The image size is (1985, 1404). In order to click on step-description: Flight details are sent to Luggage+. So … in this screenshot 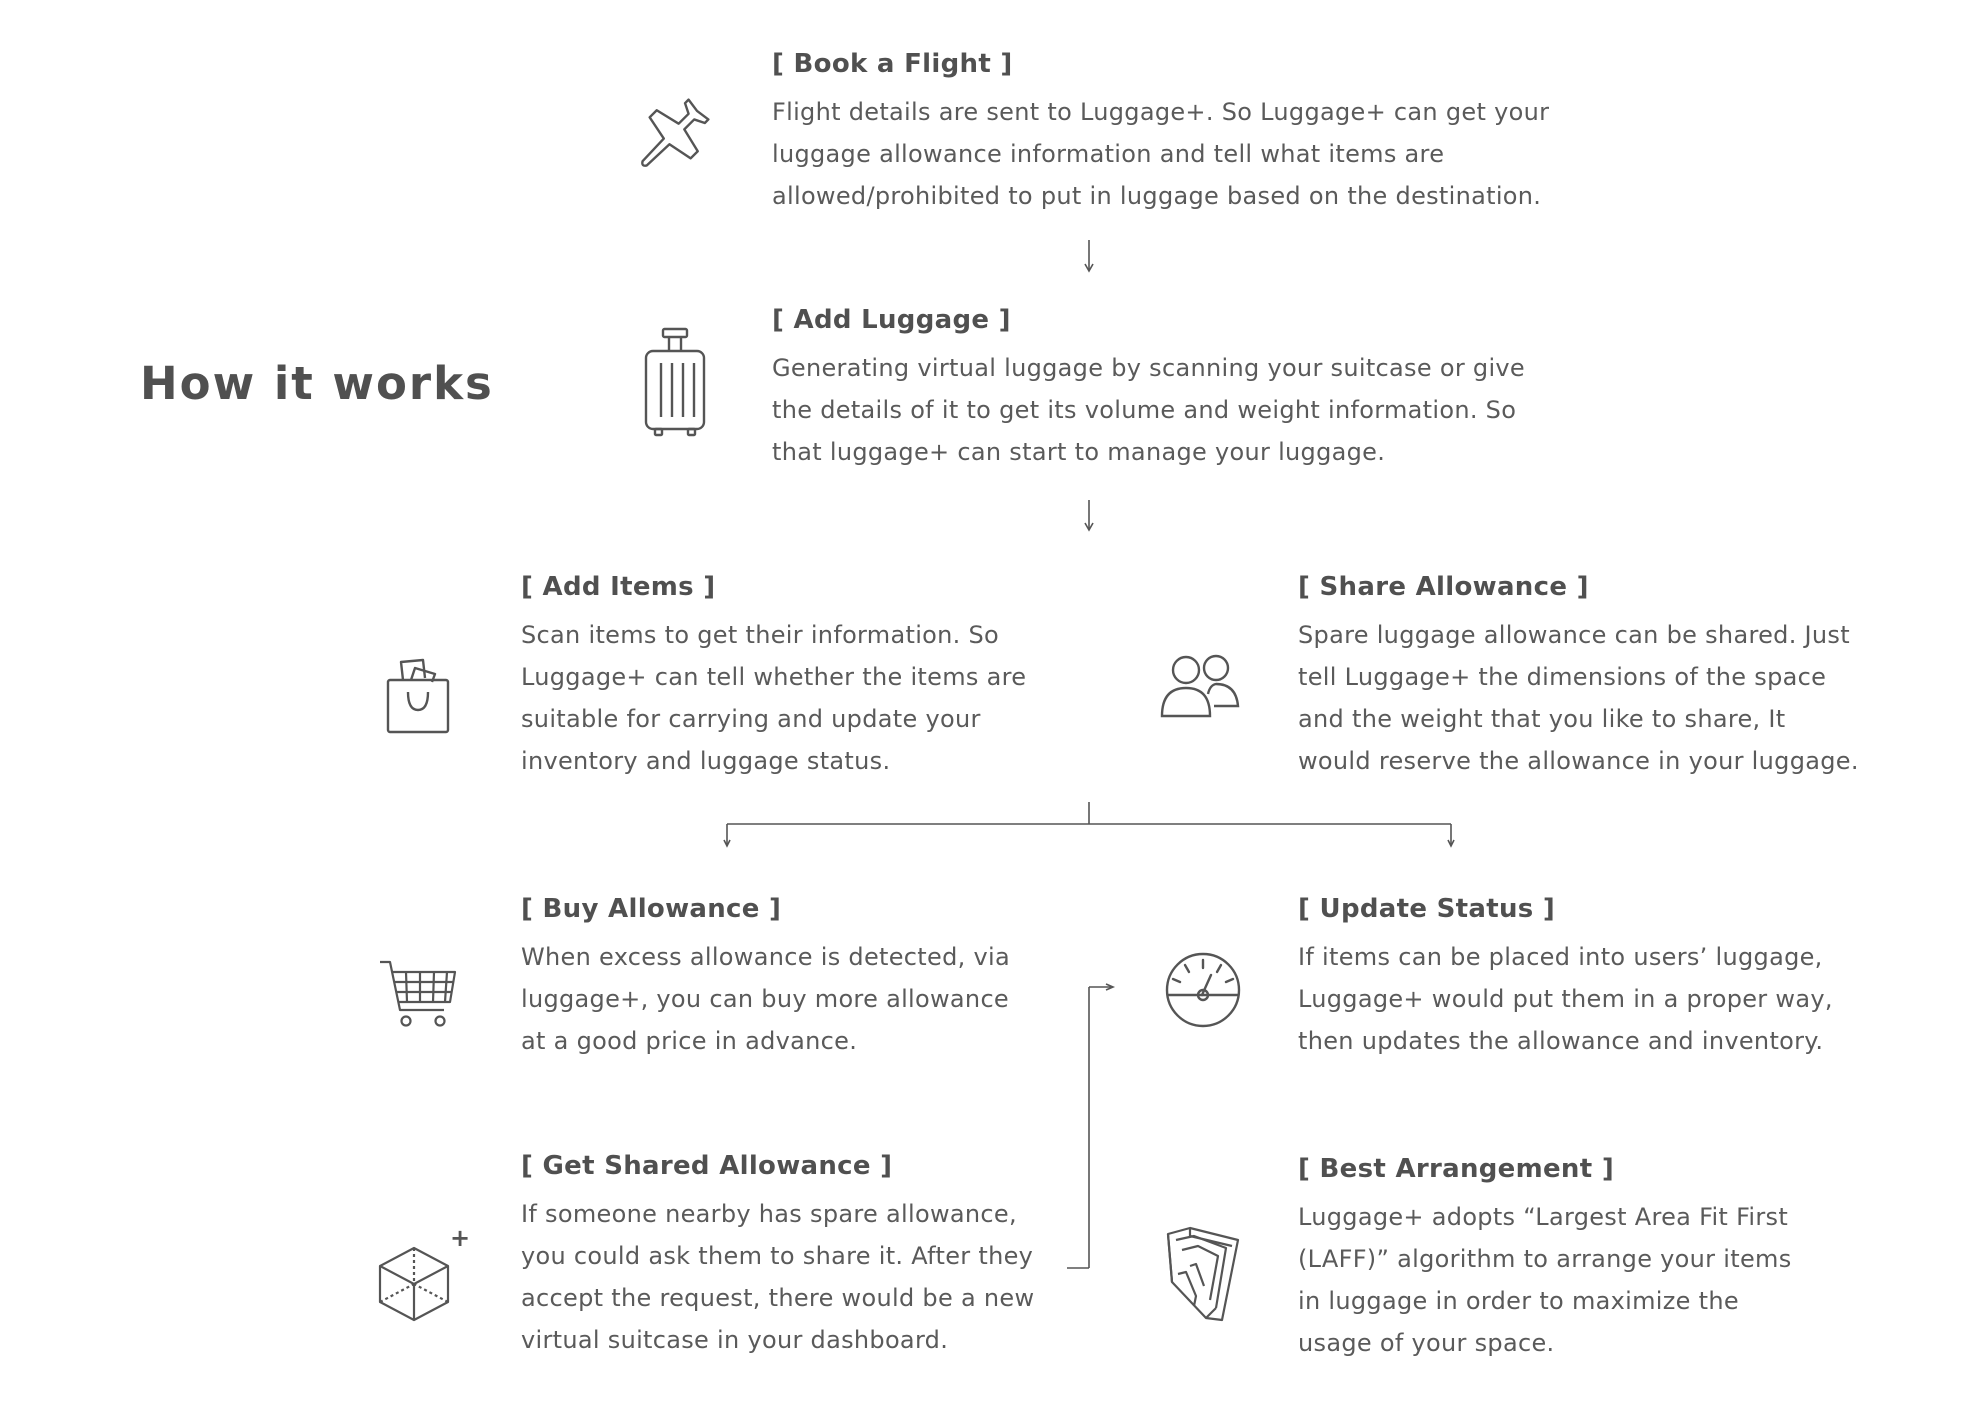, I will do `click(1161, 154)`.